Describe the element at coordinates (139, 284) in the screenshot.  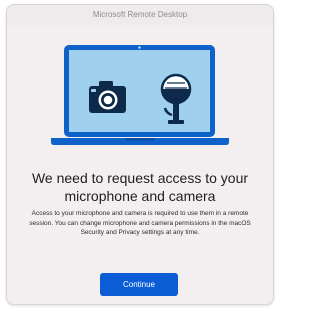
I see `continue-button: Continue` at that location.